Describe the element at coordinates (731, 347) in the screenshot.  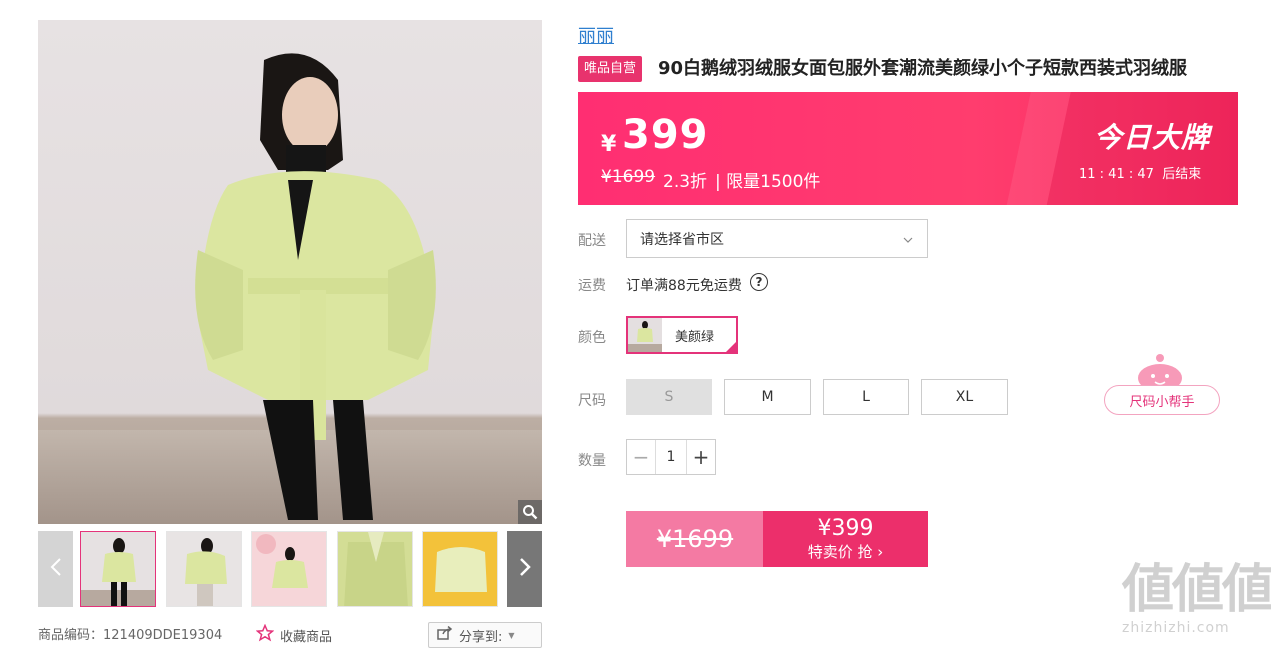
I see `selected-check-icon` at that location.